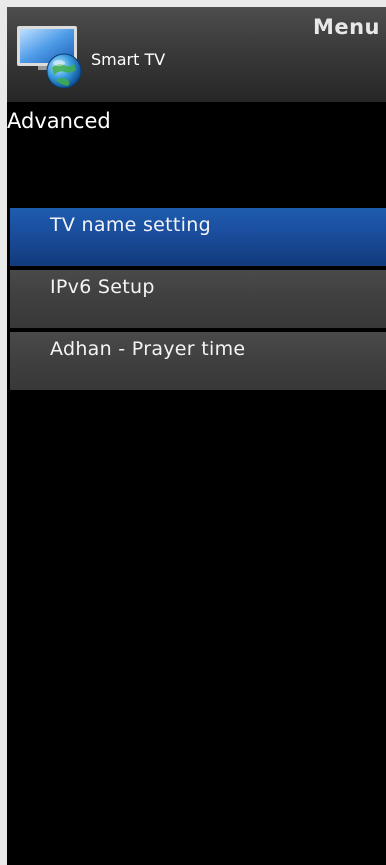 Image resolution: width=386 pixels, height=865 pixels. Describe the element at coordinates (130, 225) in the screenshot. I see `menu-item-label: TV name setting` at that location.